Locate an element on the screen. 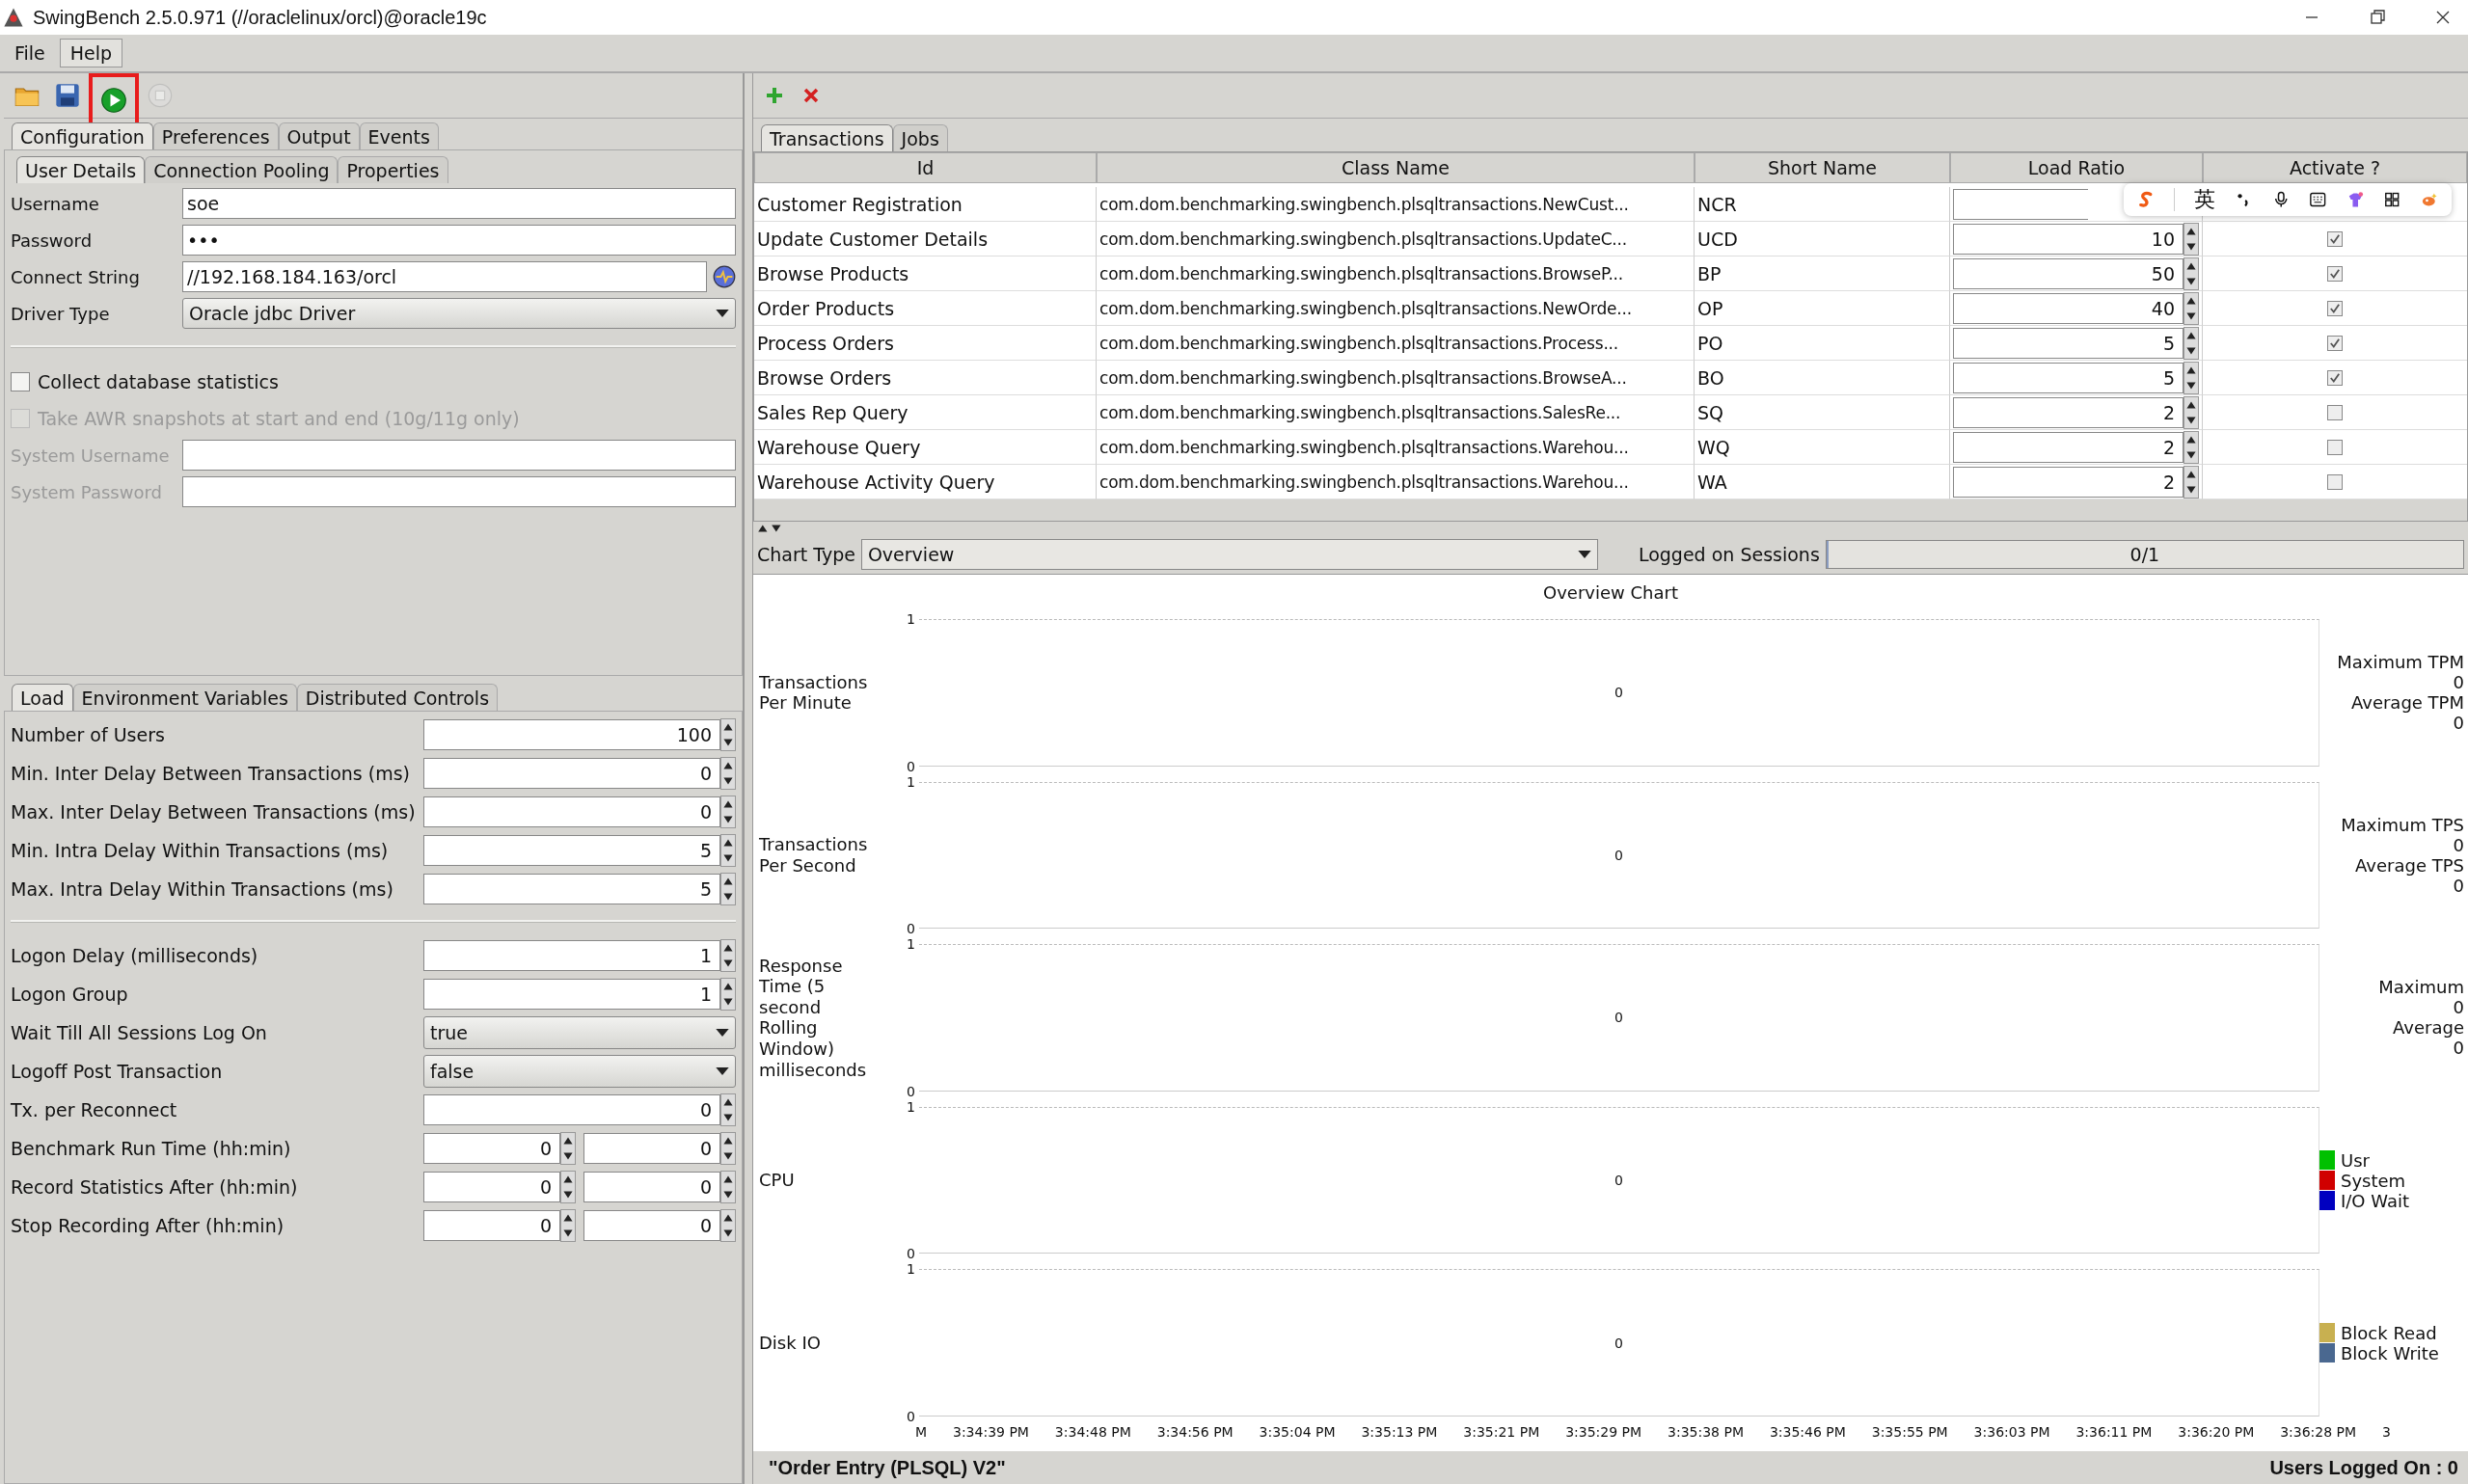 The height and width of the screenshot is (1484, 2468). dropdown: true is located at coordinates (579, 1032).